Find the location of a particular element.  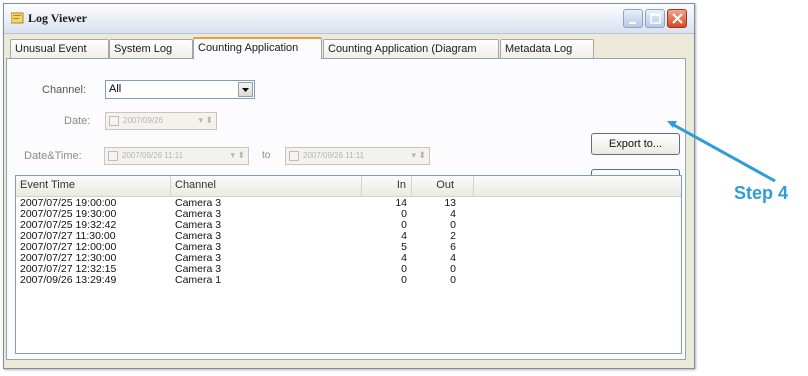

step-label: Step 4 is located at coordinates (761, 193).